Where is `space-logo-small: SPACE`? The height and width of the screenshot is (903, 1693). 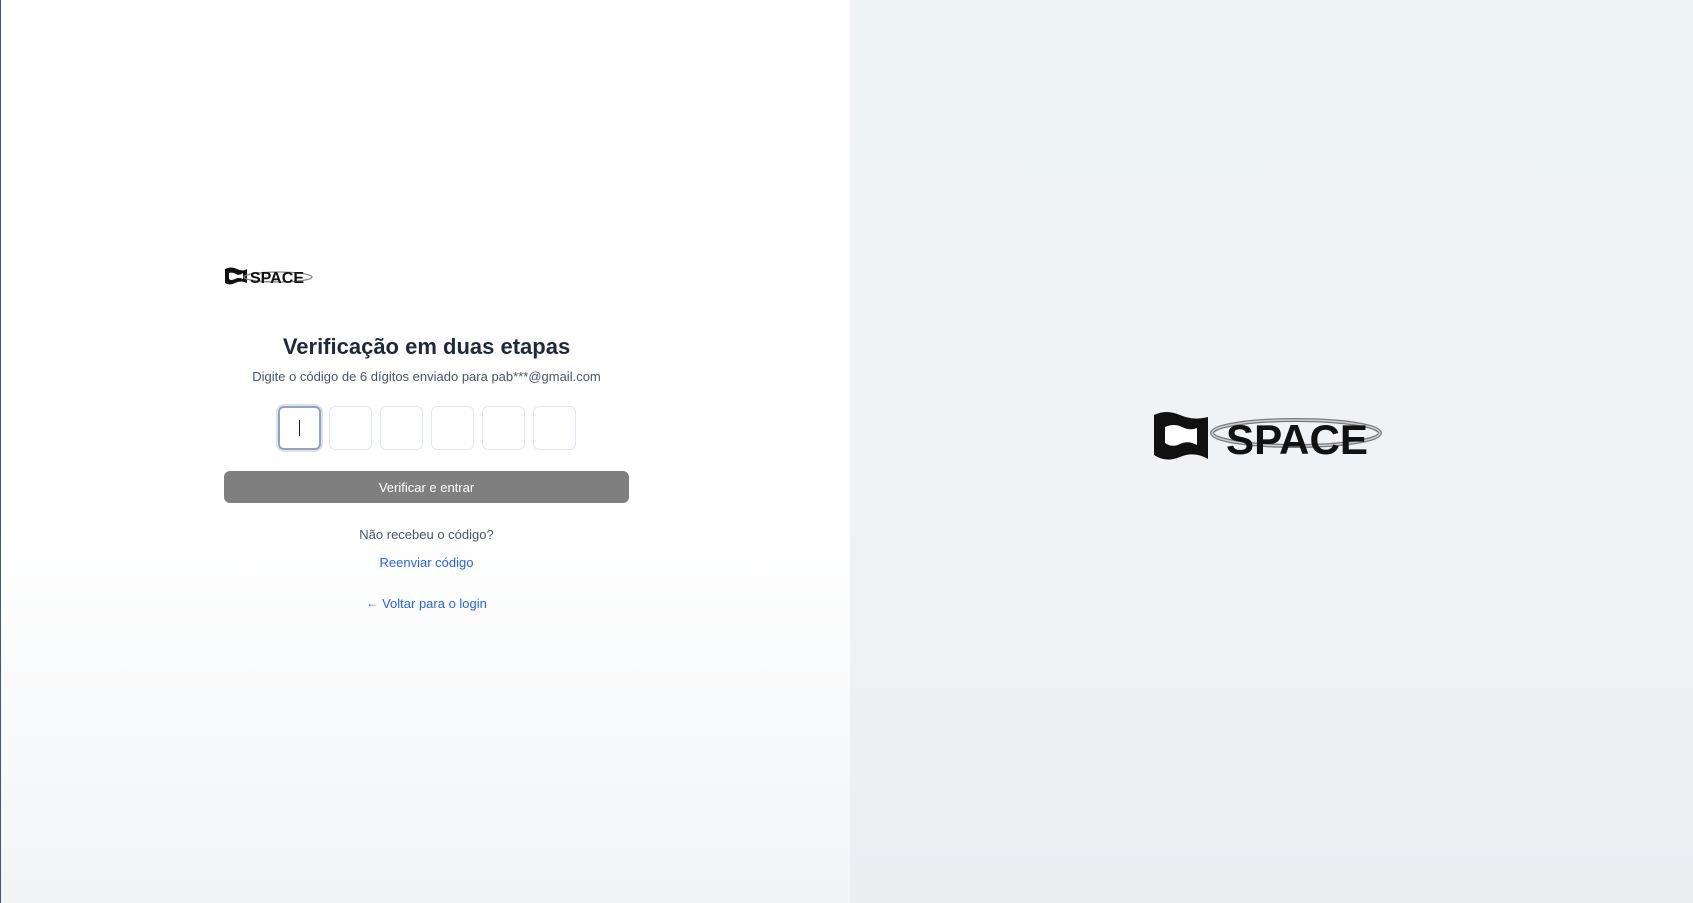
space-logo-small: SPACE is located at coordinates (268, 276).